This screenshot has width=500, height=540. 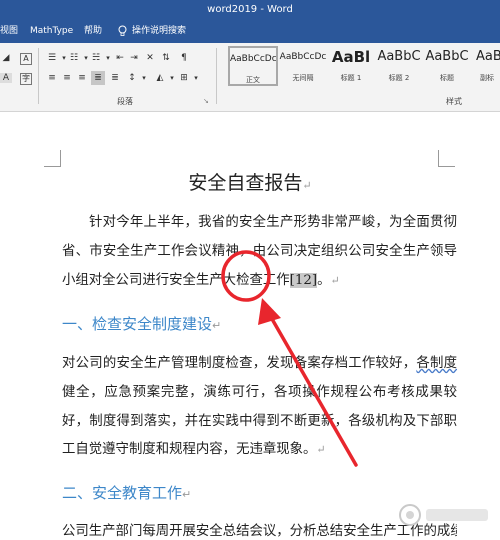 What do you see at coordinates (246, 276) in the screenshot?
I see `highlight-circle` at bounding box center [246, 276].